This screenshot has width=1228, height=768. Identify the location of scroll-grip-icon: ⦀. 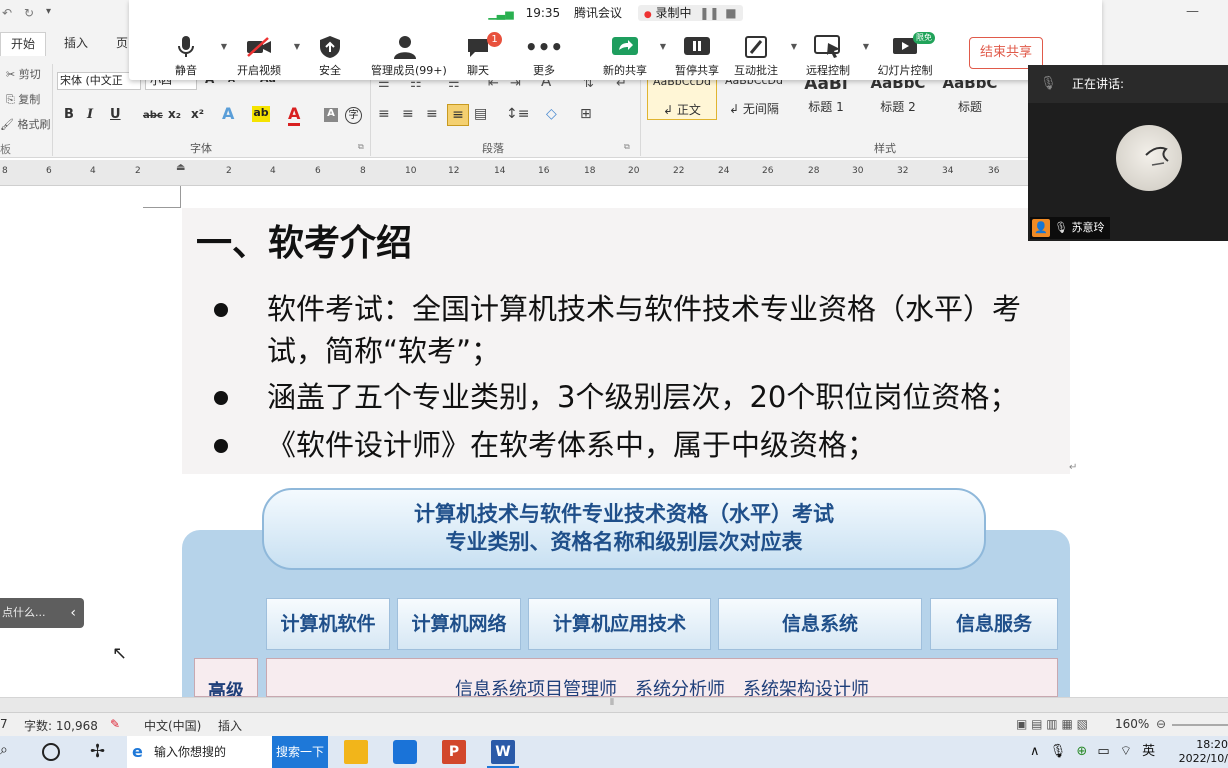
(612, 703).